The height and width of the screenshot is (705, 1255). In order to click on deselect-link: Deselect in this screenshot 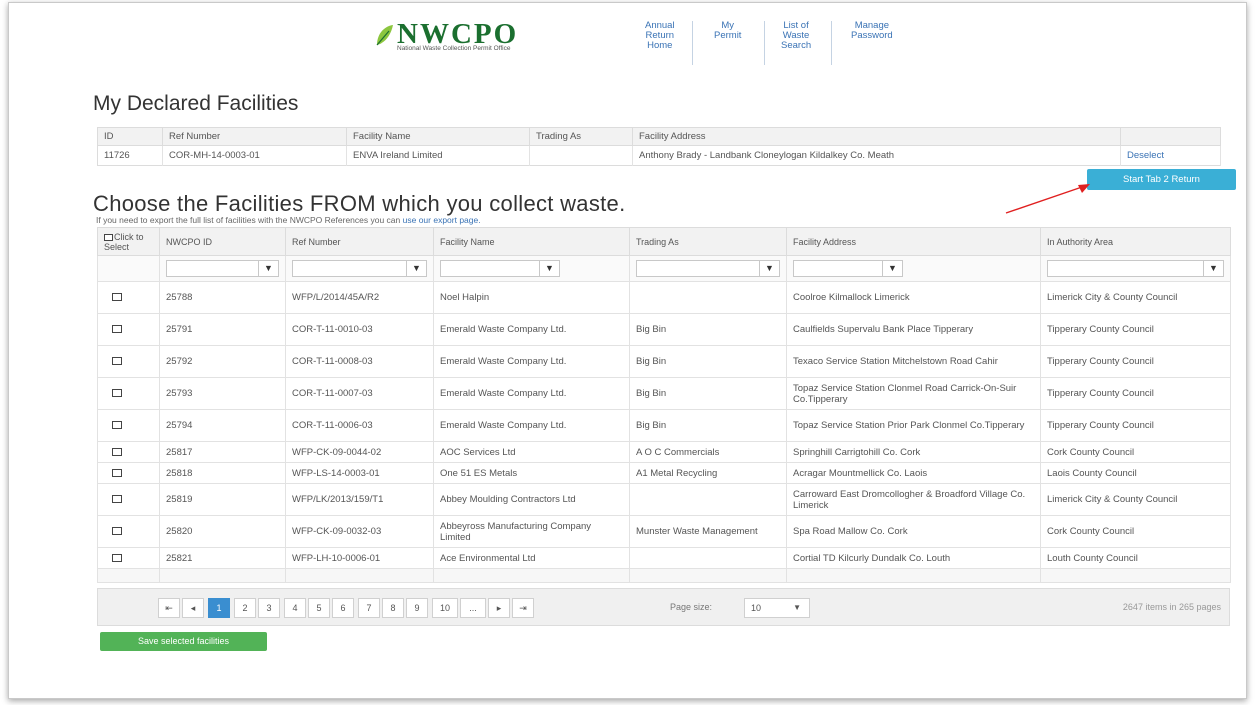, I will do `click(1170, 155)`.